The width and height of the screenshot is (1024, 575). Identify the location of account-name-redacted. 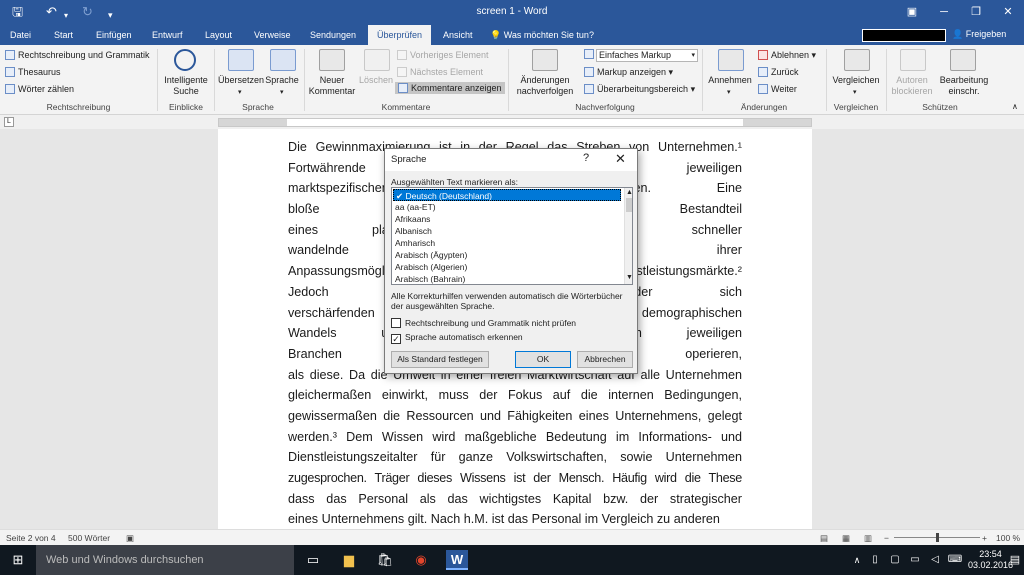
(904, 35).